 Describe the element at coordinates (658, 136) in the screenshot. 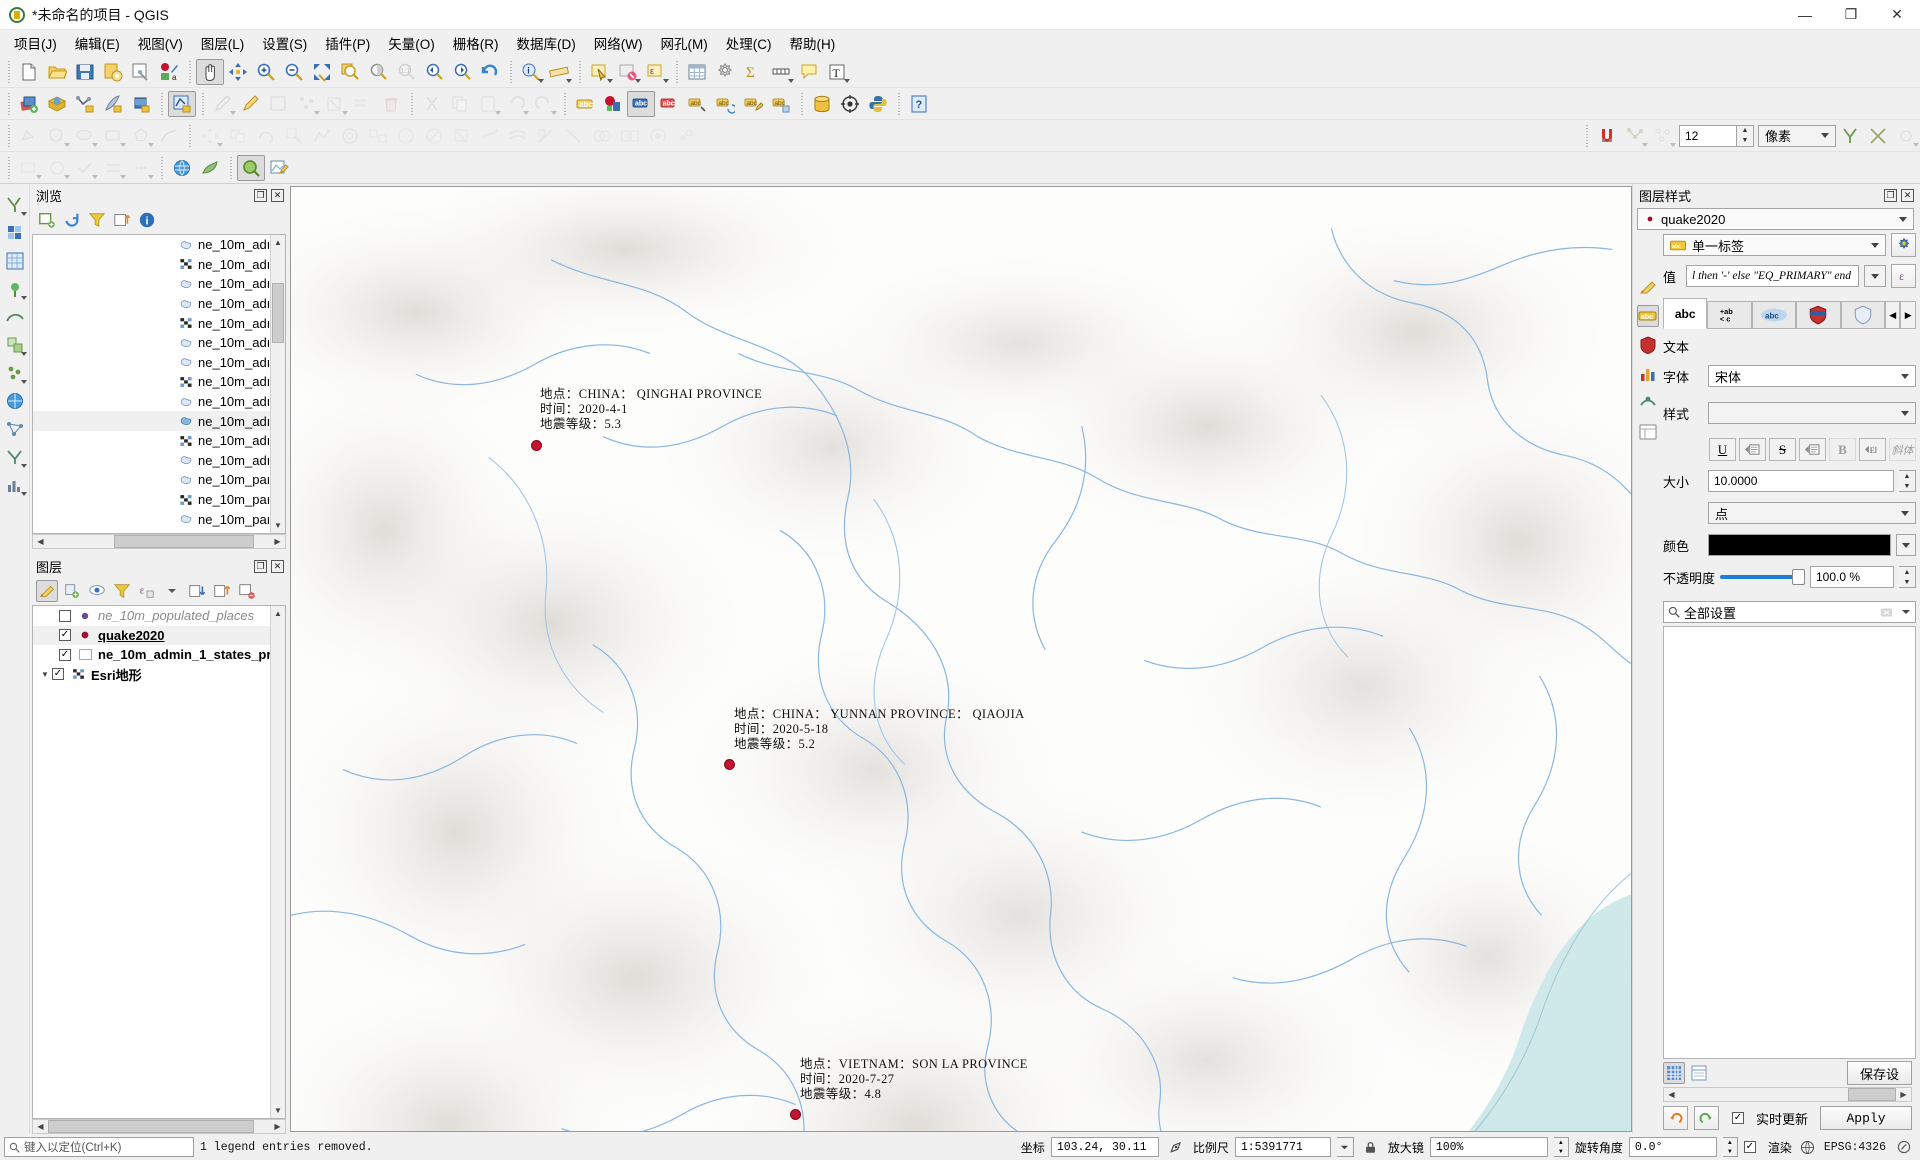

I see `rotate-point-symbols-icon` at that location.